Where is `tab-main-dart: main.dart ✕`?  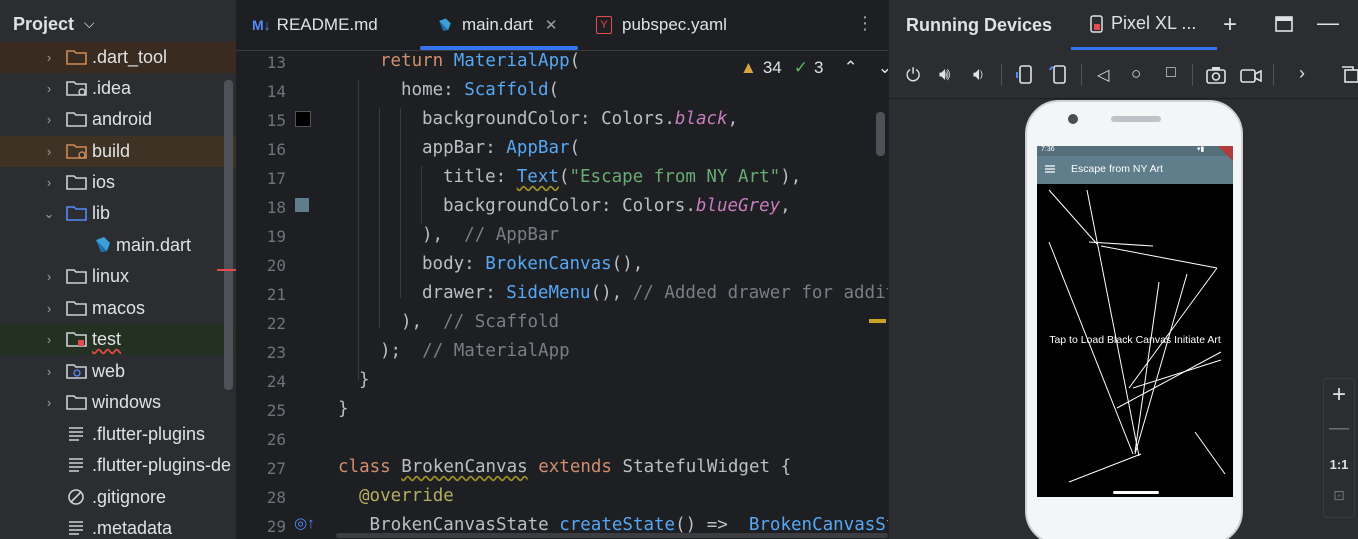
tab-main-dart: main.dart ✕ is located at coordinates (496, 25).